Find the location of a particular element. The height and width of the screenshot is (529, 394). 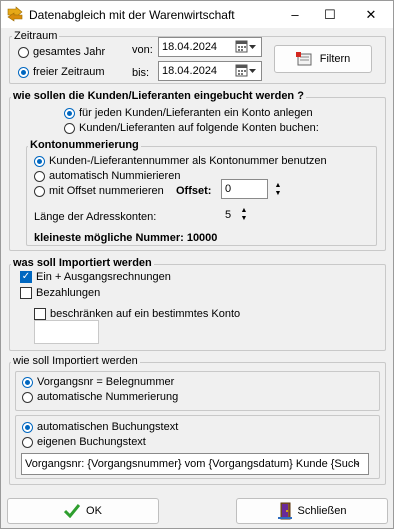

radio-auto-nummerierung: automatische Nummerierung is located at coordinates (100, 397).